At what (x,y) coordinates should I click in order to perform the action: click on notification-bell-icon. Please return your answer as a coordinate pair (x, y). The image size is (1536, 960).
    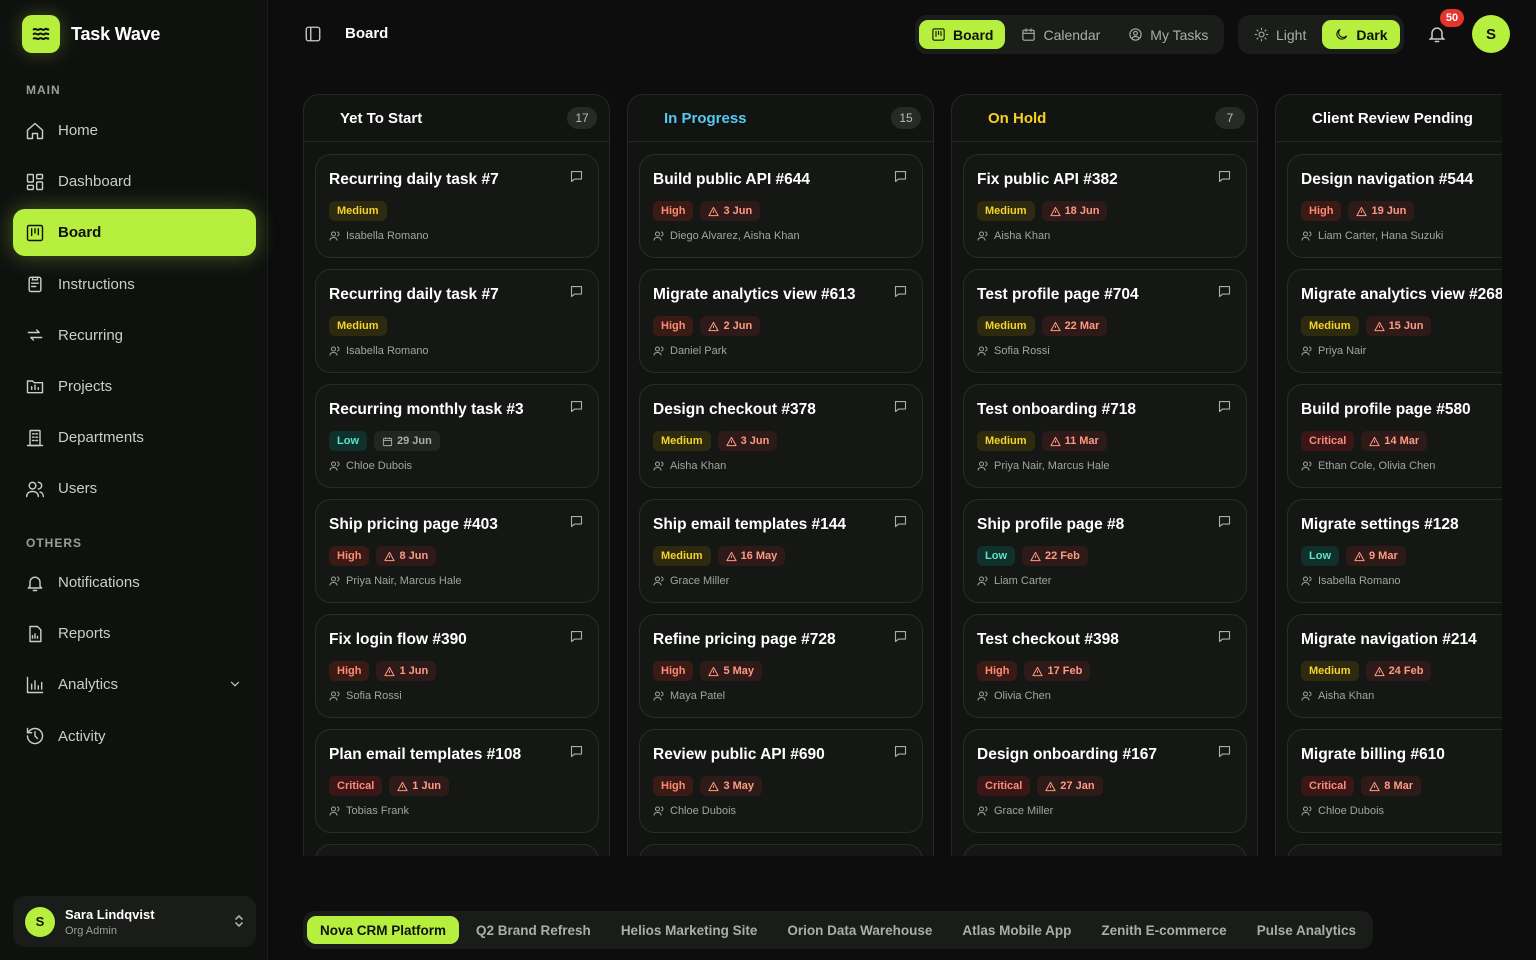
    Looking at the image, I should click on (1437, 34).